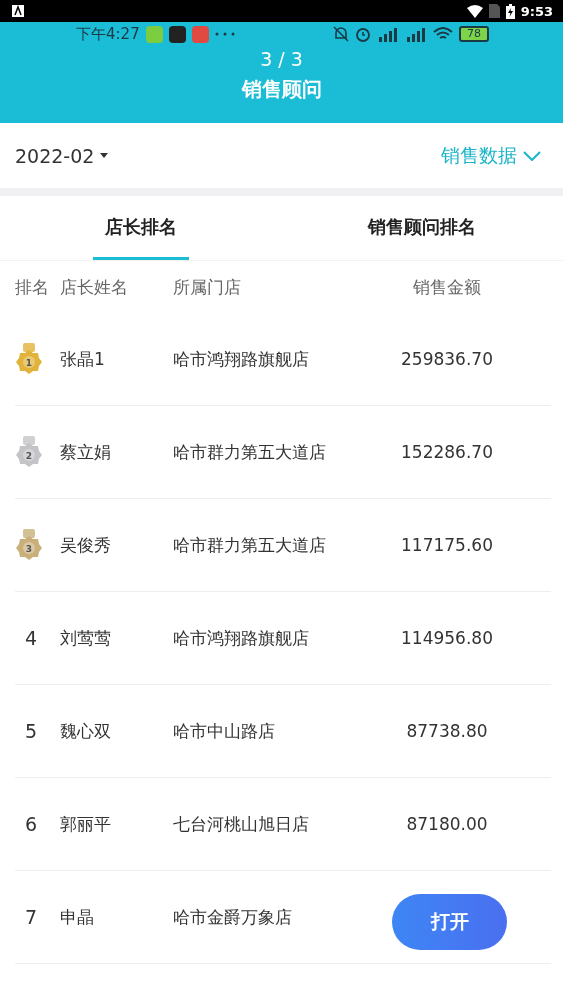  What do you see at coordinates (86, 452) in the screenshot?
I see `manager-name: 蔡立娟` at bounding box center [86, 452].